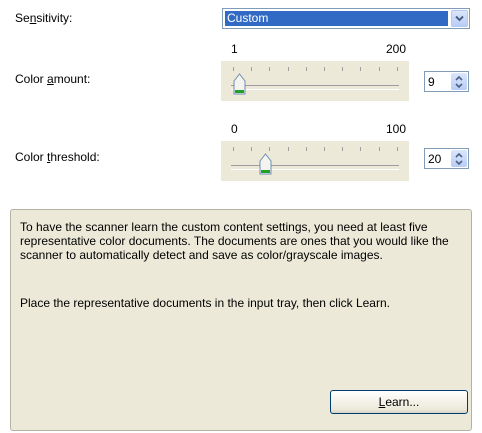  I want to click on color-amount-min-label: 1, so click(234, 49).